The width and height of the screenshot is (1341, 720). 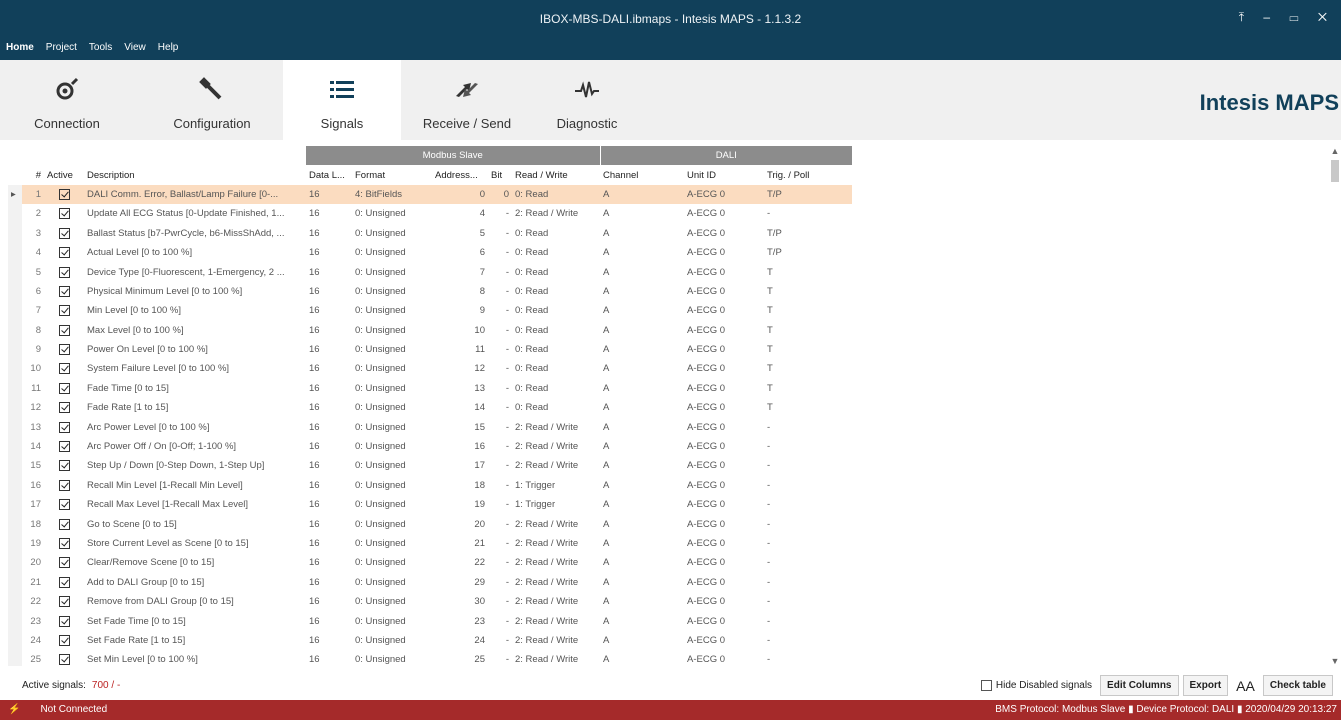 I want to click on description-cell: Set Min Level [0 to 100 %], so click(x=195, y=658).